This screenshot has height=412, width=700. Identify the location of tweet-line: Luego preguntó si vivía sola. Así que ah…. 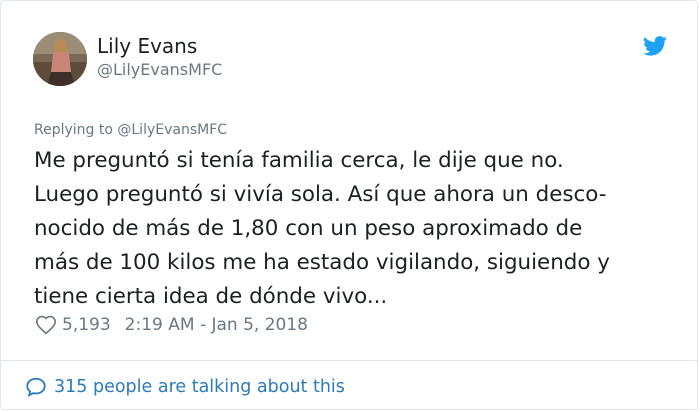
(320, 194).